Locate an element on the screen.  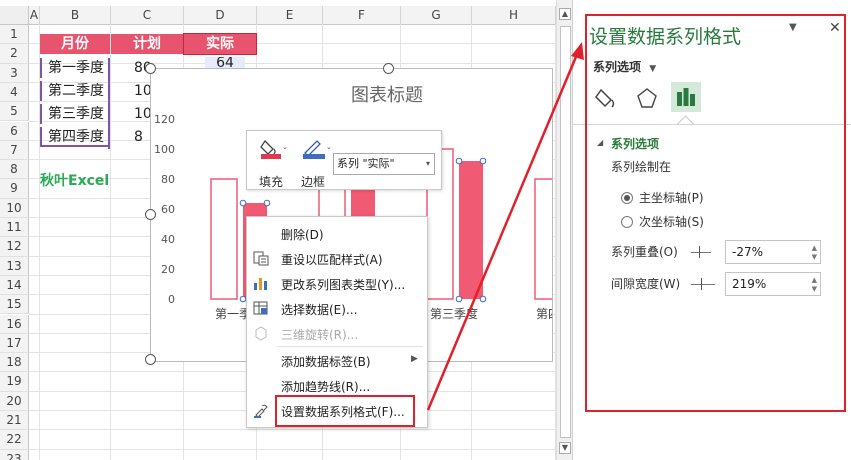
cell-q3: 第三季度 is located at coordinates (75, 114).